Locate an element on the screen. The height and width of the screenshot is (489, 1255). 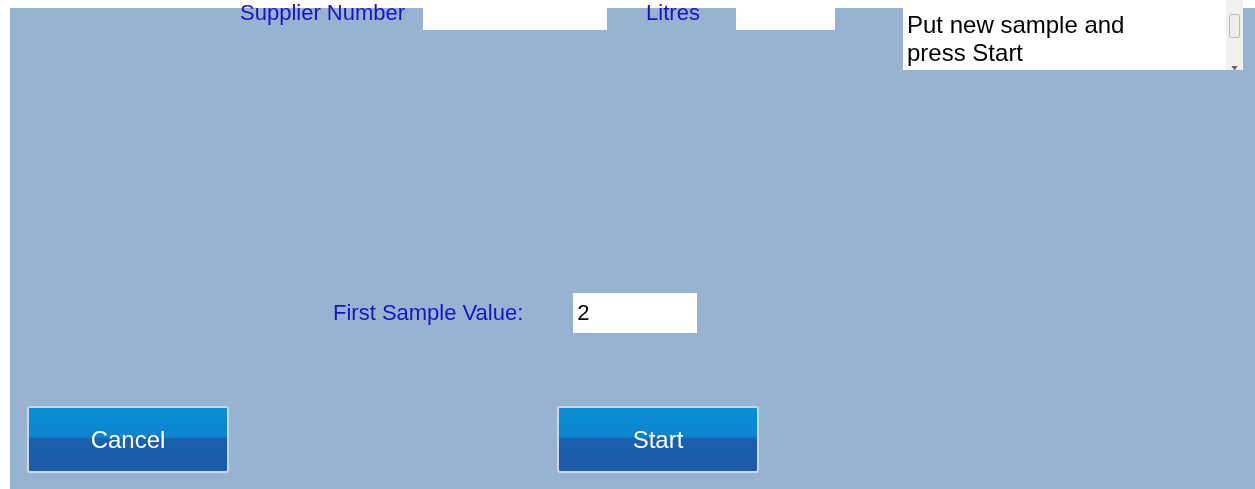
field-label: Litres is located at coordinates (673, 13).